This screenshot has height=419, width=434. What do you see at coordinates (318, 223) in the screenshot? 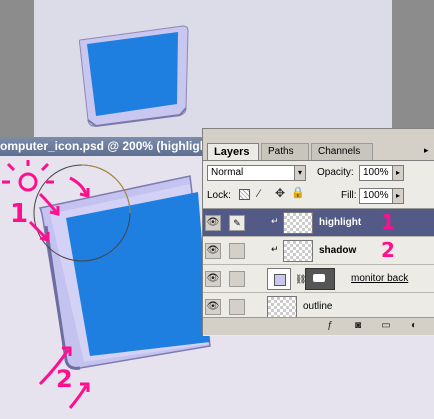
I see `layer-row-highlight: 👁 ✎ ↵ highlight 1` at bounding box center [318, 223].